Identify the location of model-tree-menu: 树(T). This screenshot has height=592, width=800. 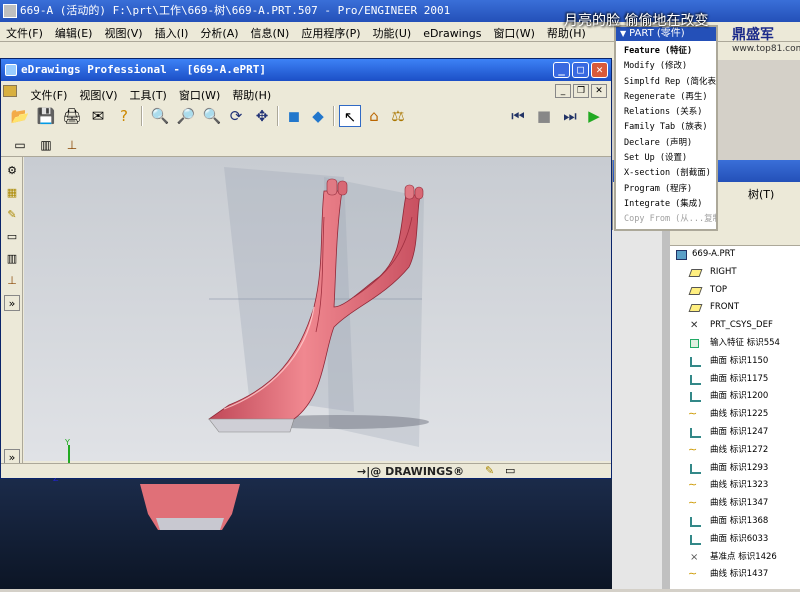
(761, 194).